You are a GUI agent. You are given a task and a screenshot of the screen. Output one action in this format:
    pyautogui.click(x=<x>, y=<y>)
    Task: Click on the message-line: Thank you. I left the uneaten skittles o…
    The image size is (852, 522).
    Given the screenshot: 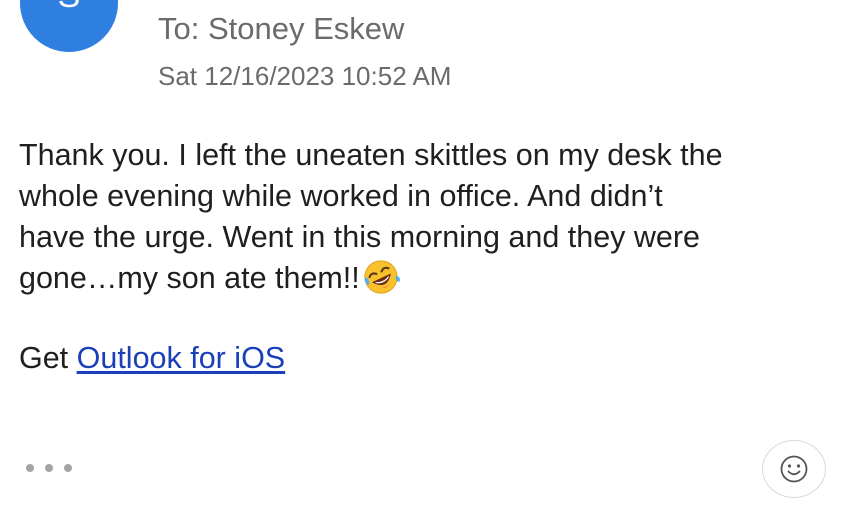 What is the action you would take?
    pyautogui.click(x=371, y=155)
    